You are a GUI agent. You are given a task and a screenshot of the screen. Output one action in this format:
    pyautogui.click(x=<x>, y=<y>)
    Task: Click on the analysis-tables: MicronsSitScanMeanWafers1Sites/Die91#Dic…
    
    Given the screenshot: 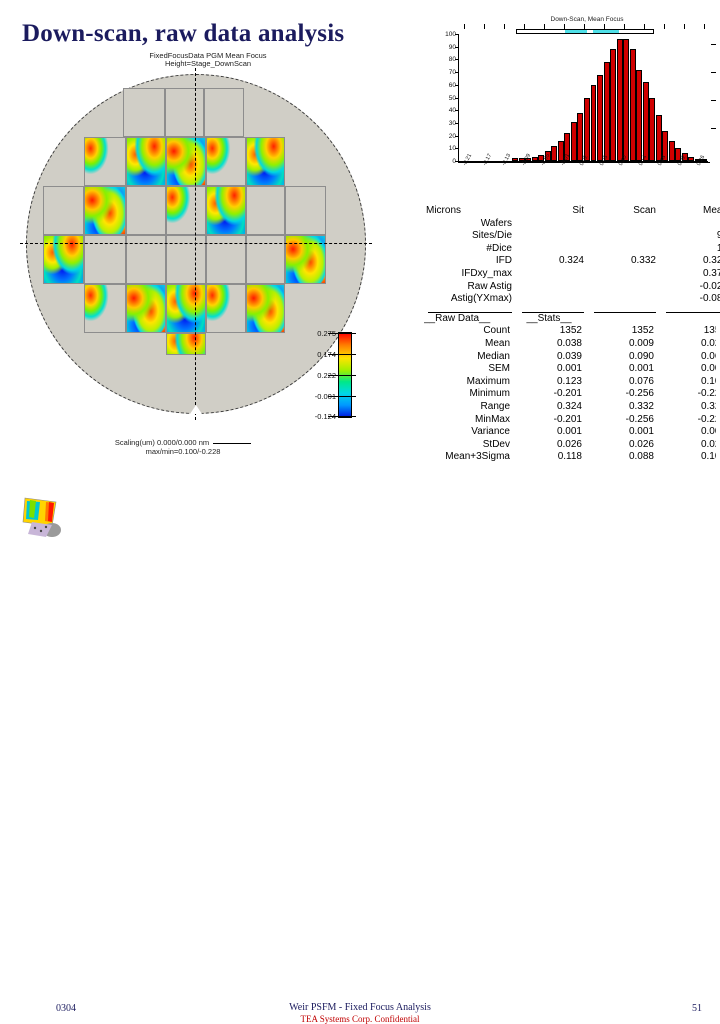 What is the action you would take?
    pyautogui.click(x=572, y=335)
    